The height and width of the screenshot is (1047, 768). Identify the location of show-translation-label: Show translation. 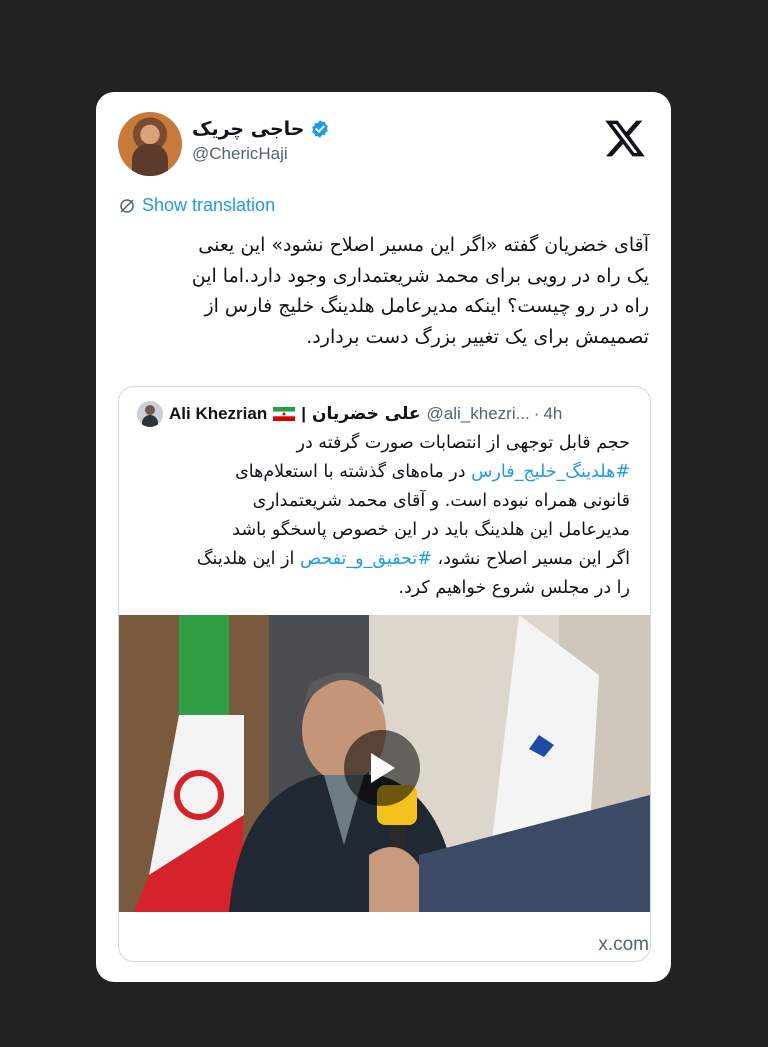
(209, 205).